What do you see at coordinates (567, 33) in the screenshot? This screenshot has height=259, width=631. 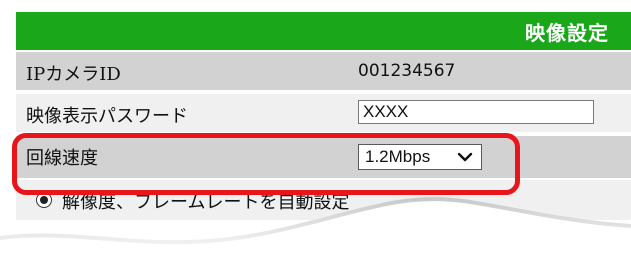 I see `section-title: 映像設定` at bounding box center [567, 33].